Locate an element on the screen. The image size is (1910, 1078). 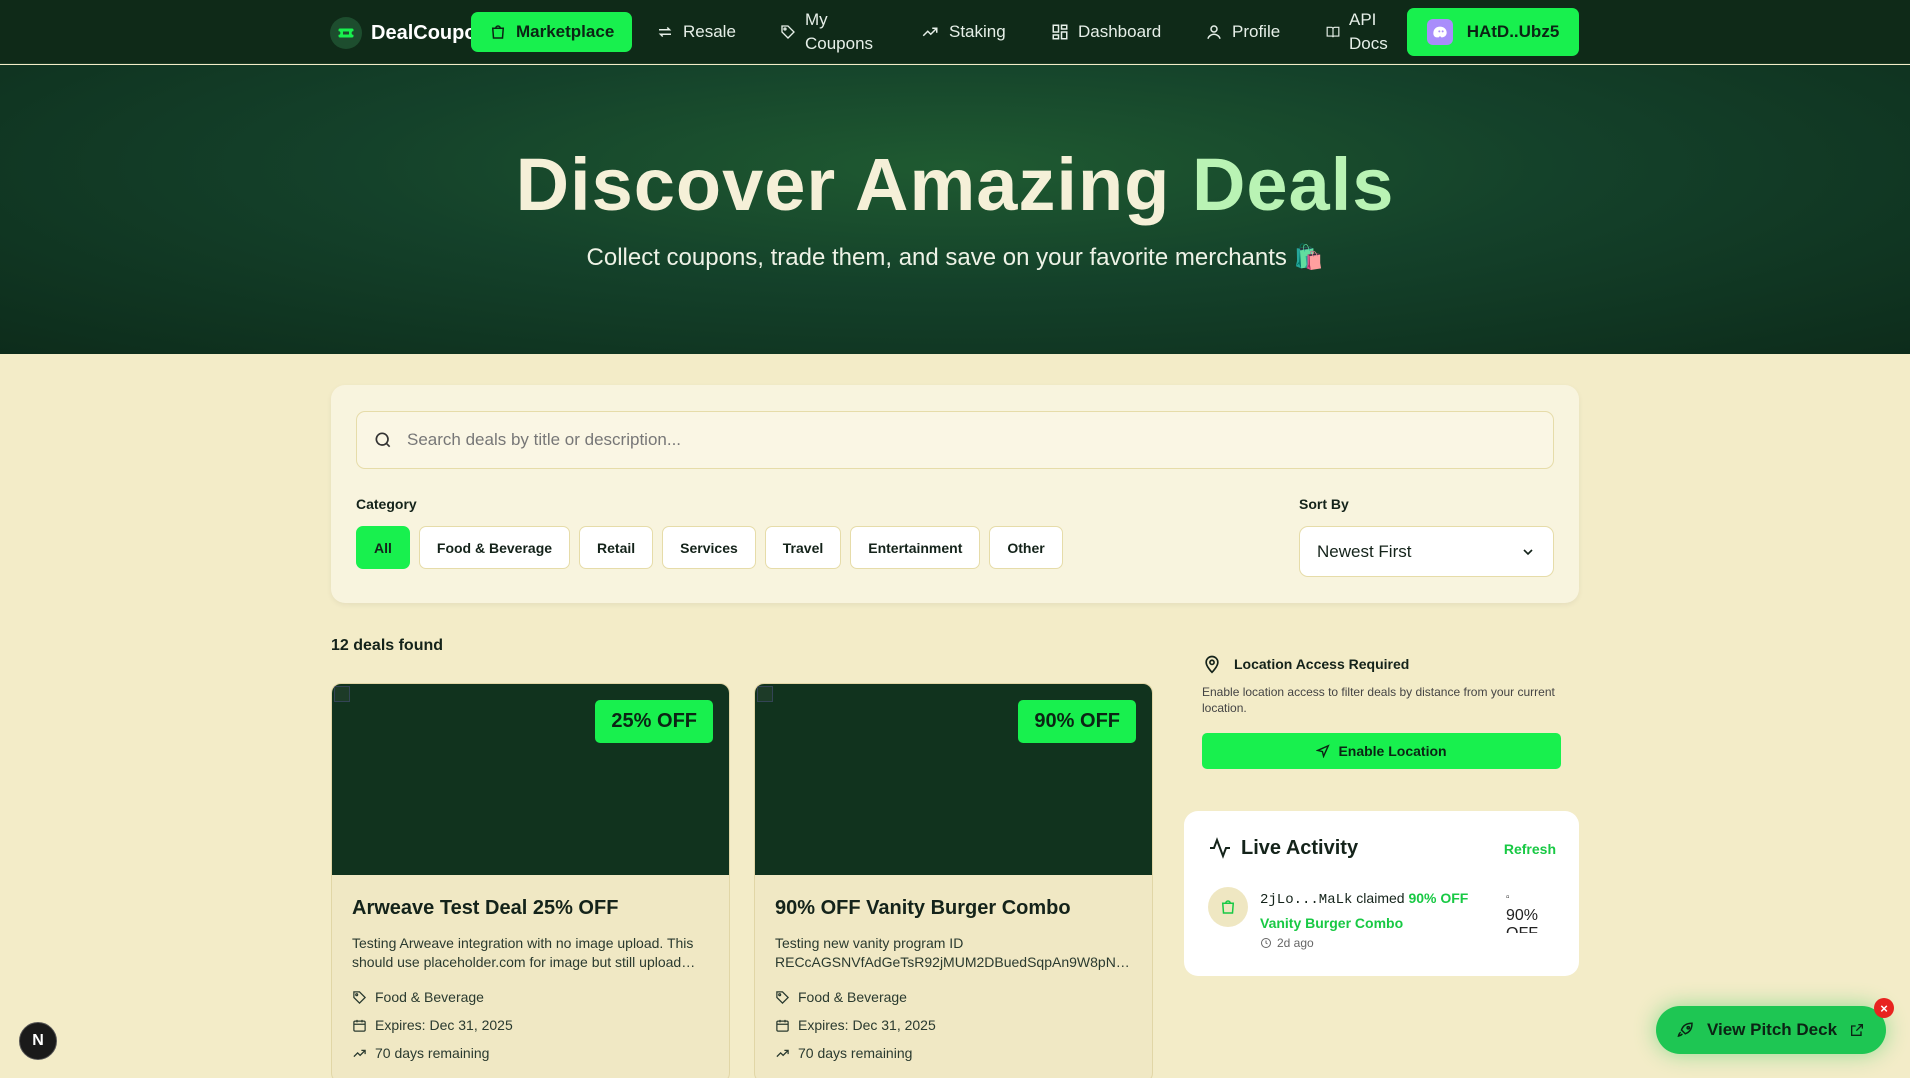
grid-icon is located at coordinates (1060, 32).